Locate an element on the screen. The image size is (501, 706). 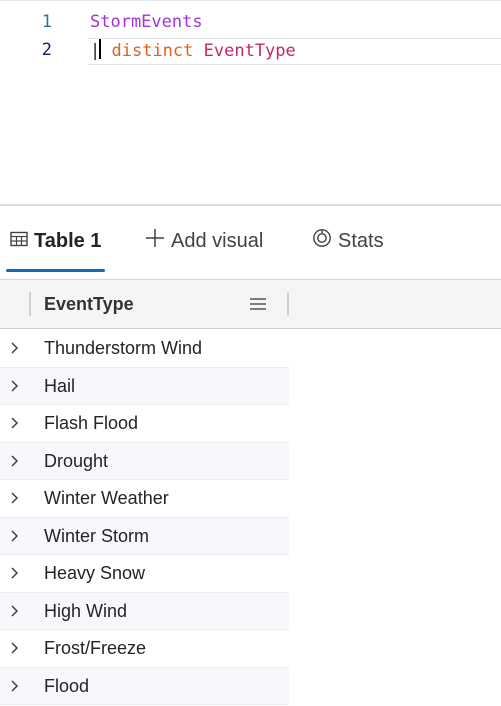
table-row: Heavy Snow is located at coordinates (144, 574).